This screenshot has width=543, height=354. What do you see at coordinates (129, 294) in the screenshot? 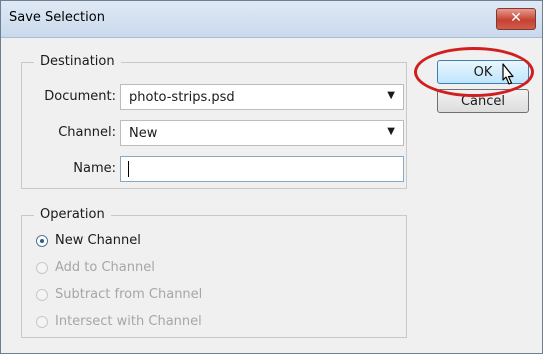
I see `radio-label: Subtract from Channel` at bounding box center [129, 294].